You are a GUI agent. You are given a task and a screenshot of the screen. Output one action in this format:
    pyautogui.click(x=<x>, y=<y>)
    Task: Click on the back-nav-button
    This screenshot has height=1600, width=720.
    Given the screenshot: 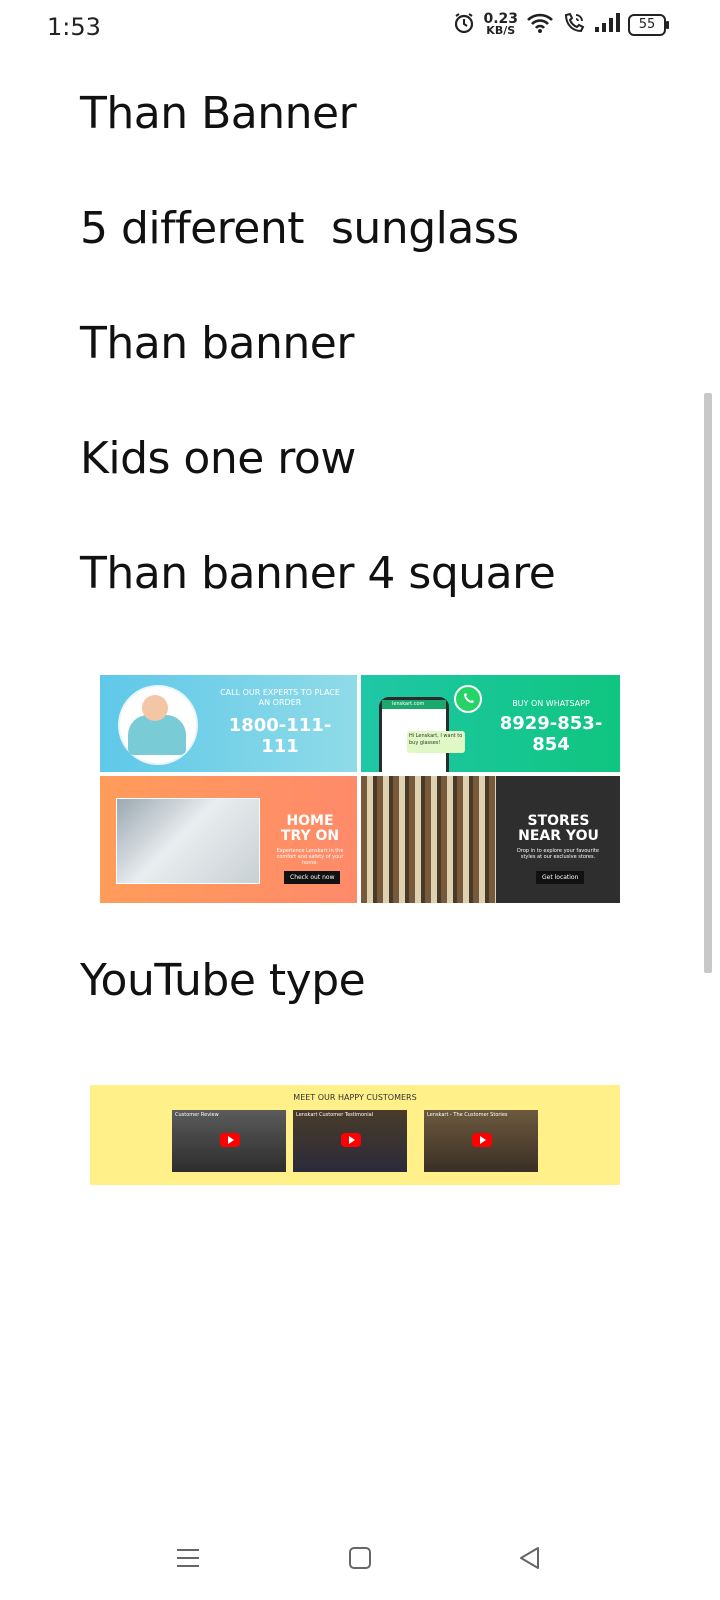 What is the action you would take?
    pyautogui.click(x=530, y=1558)
    